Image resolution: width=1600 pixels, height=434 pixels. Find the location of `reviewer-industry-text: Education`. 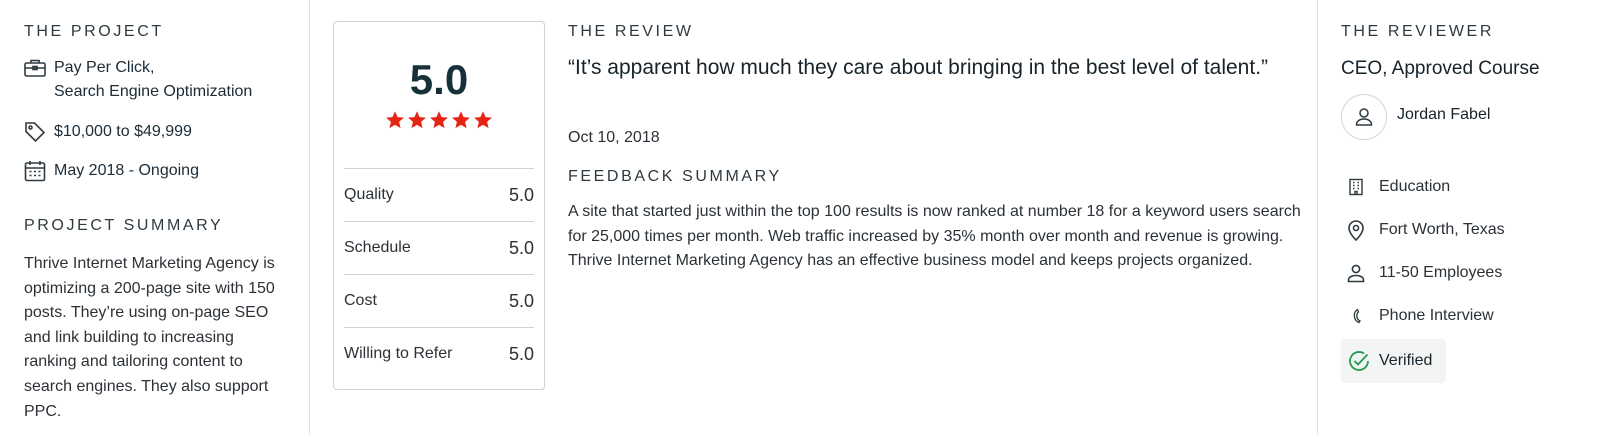

reviewer-industry-text: Education is located at coordinates (1415, 186).